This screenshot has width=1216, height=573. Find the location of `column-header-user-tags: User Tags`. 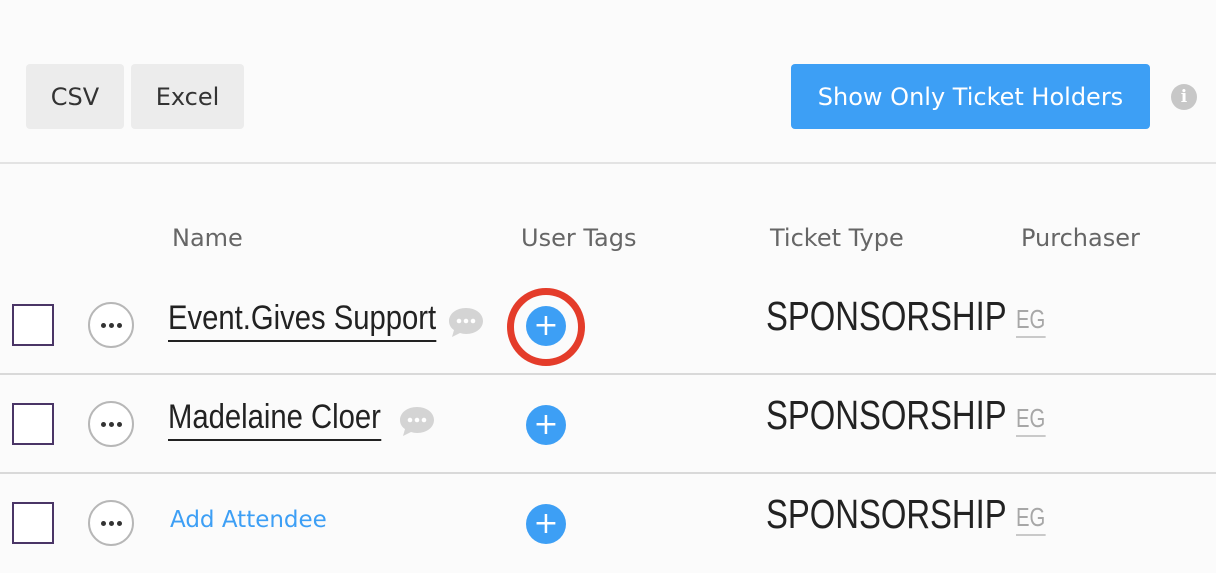

column-header-user-tags: User Tags is located at coordinates (579, 238).